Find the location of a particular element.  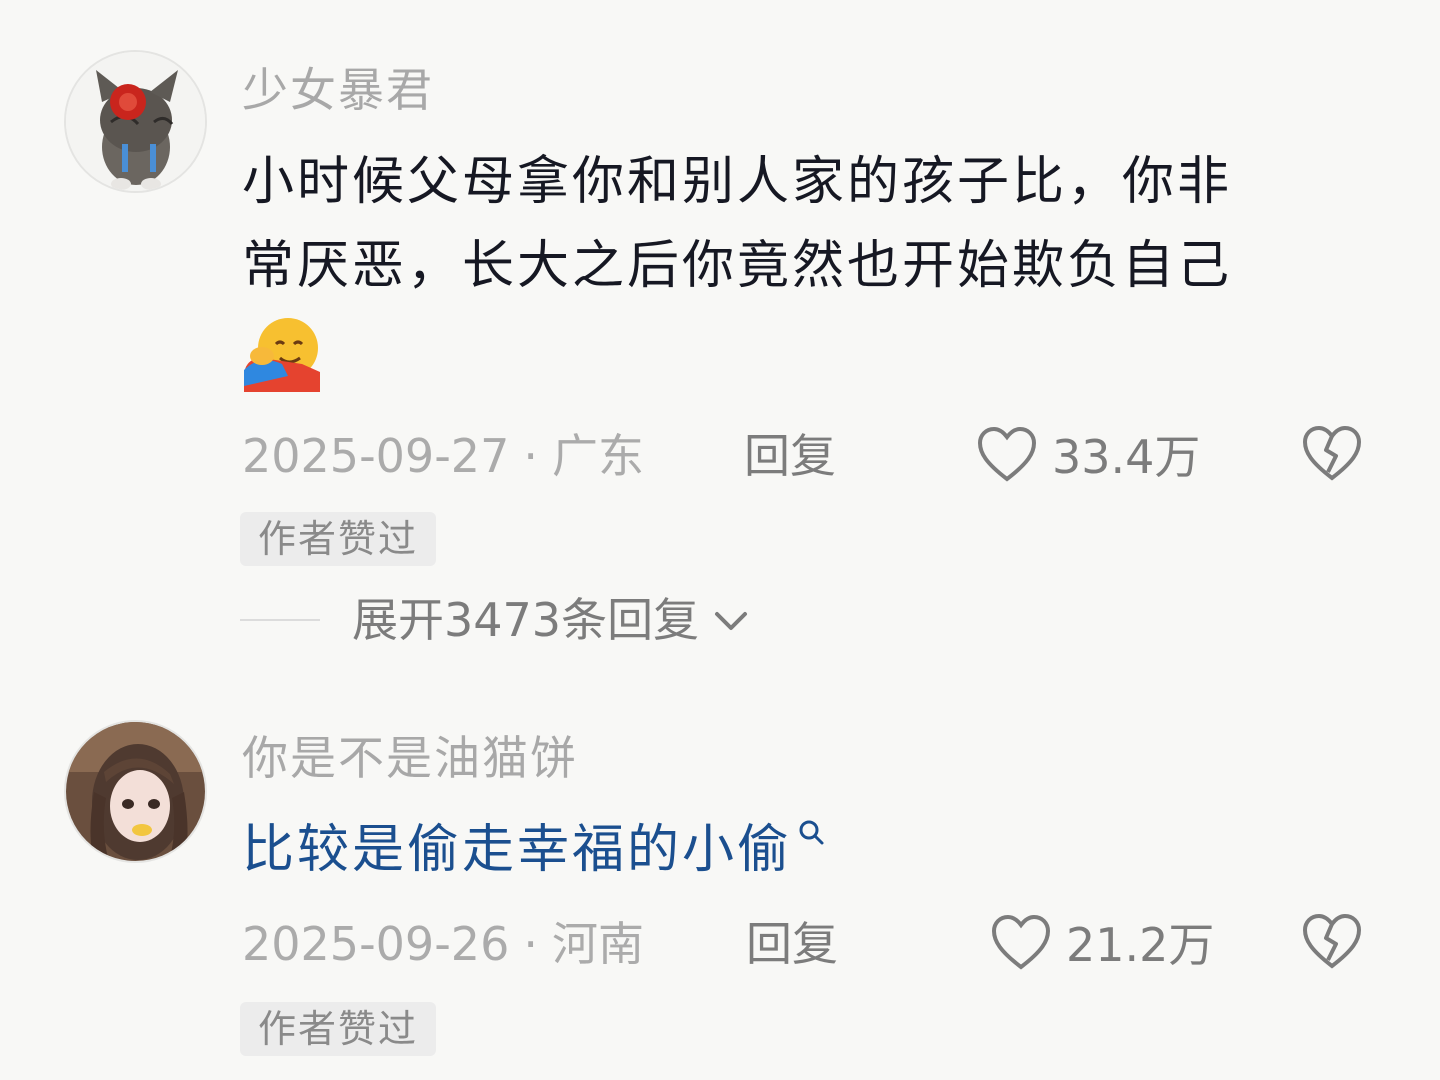

comment-text: 比较是偷走幸福的小偷 is located at coordinates (692, 850).